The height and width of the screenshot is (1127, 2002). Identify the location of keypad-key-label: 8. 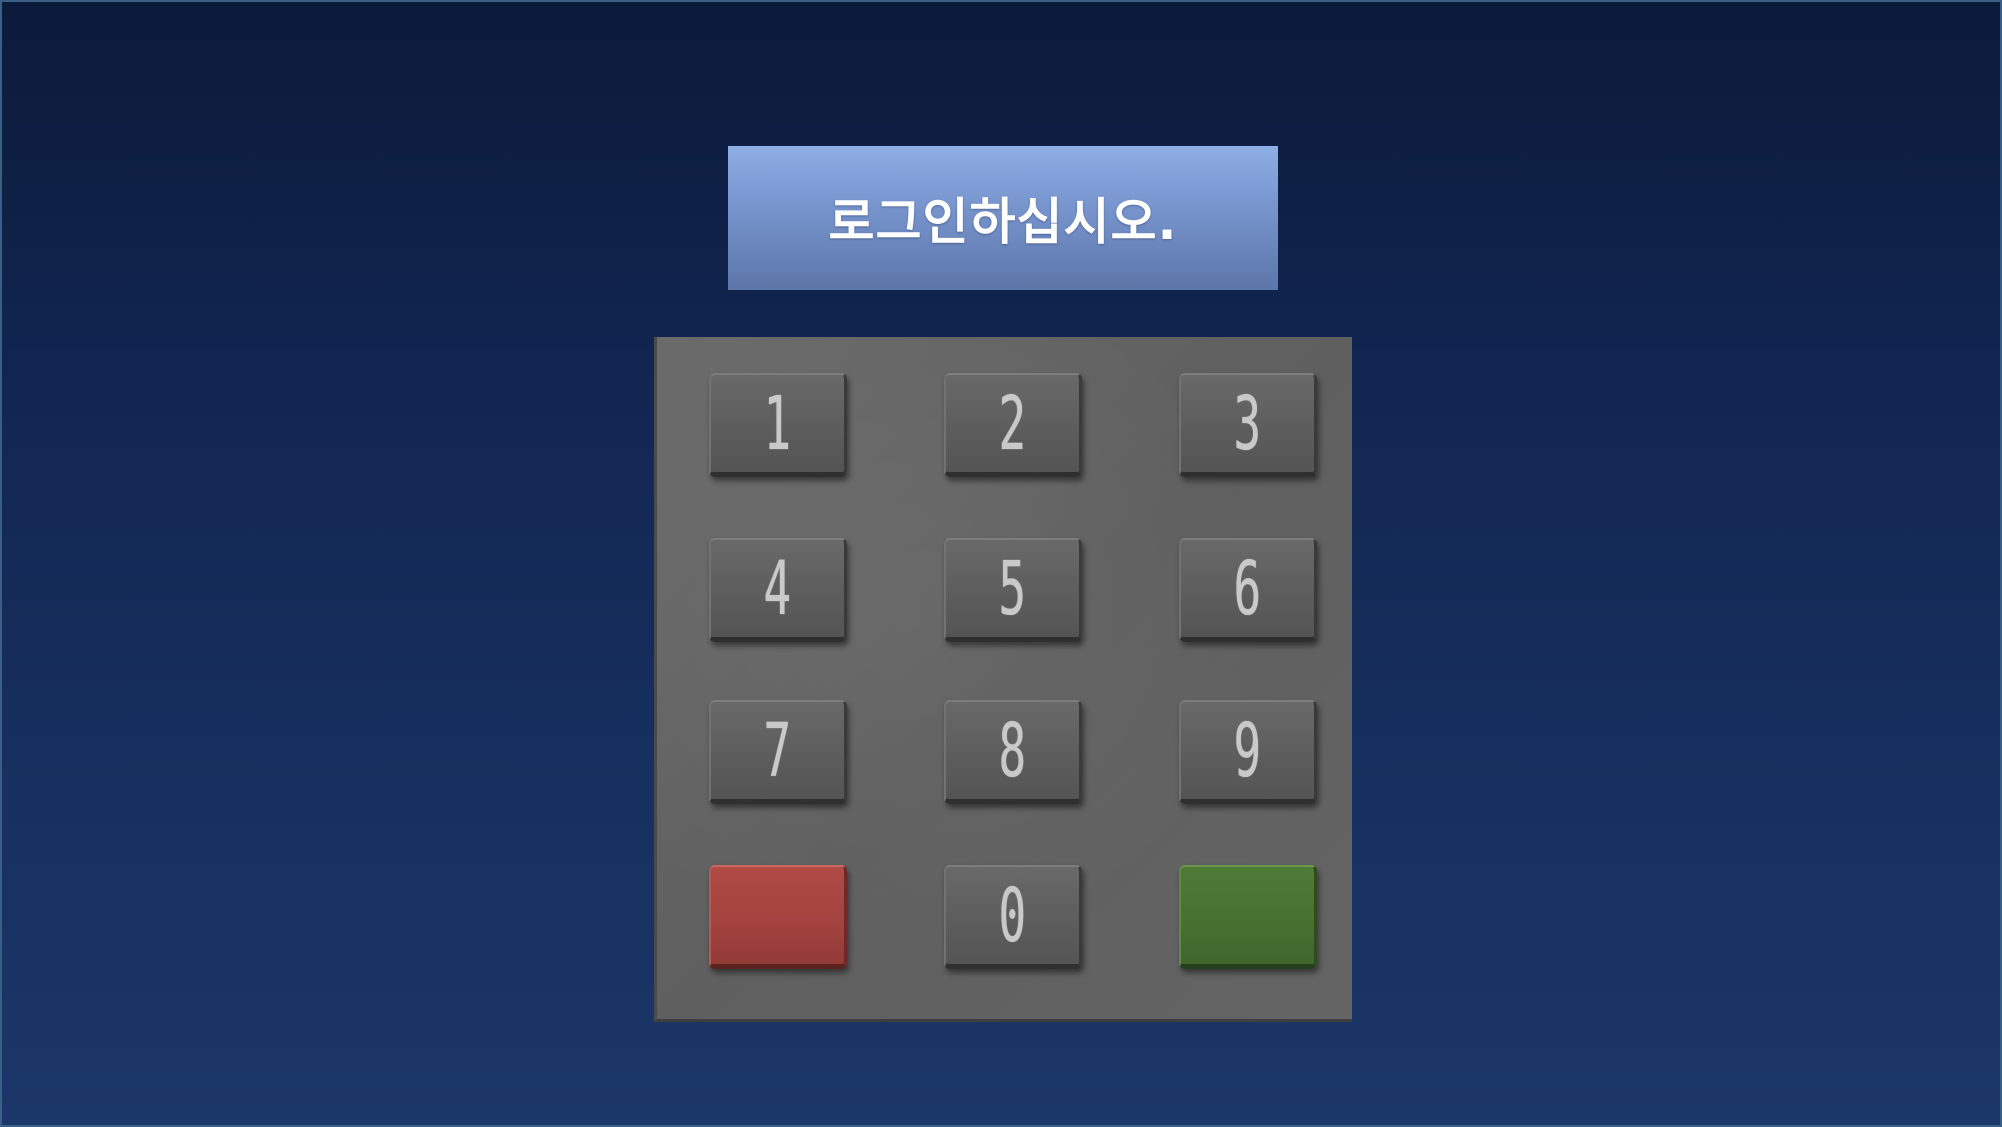
(1012, 750).